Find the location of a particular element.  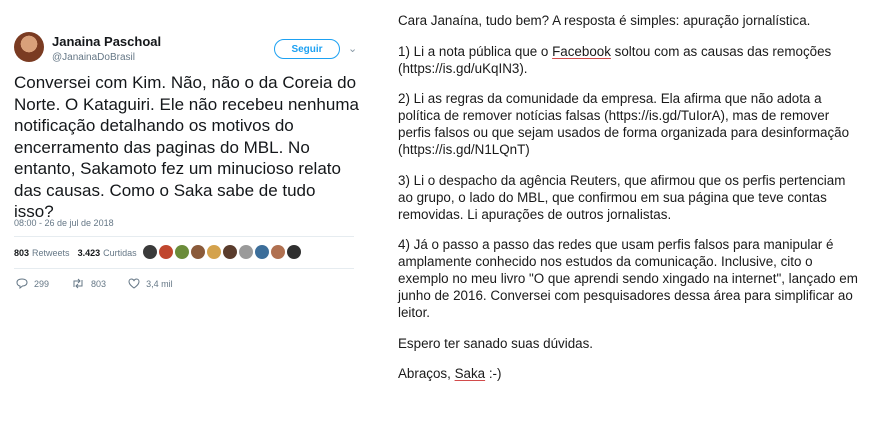

heart-icon is located at coordinates (134, 283).